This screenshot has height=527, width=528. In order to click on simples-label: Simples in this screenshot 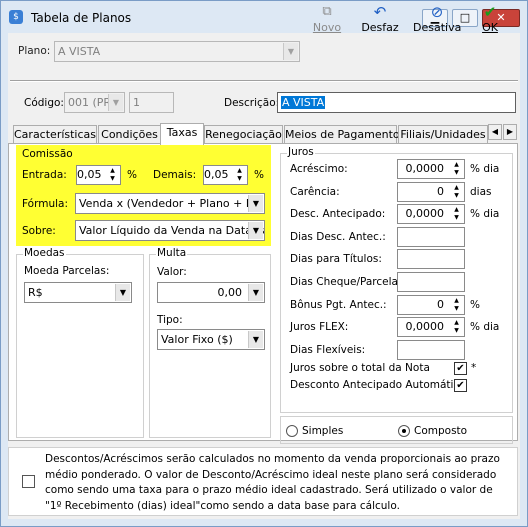, I will do `click(323, 431)`.